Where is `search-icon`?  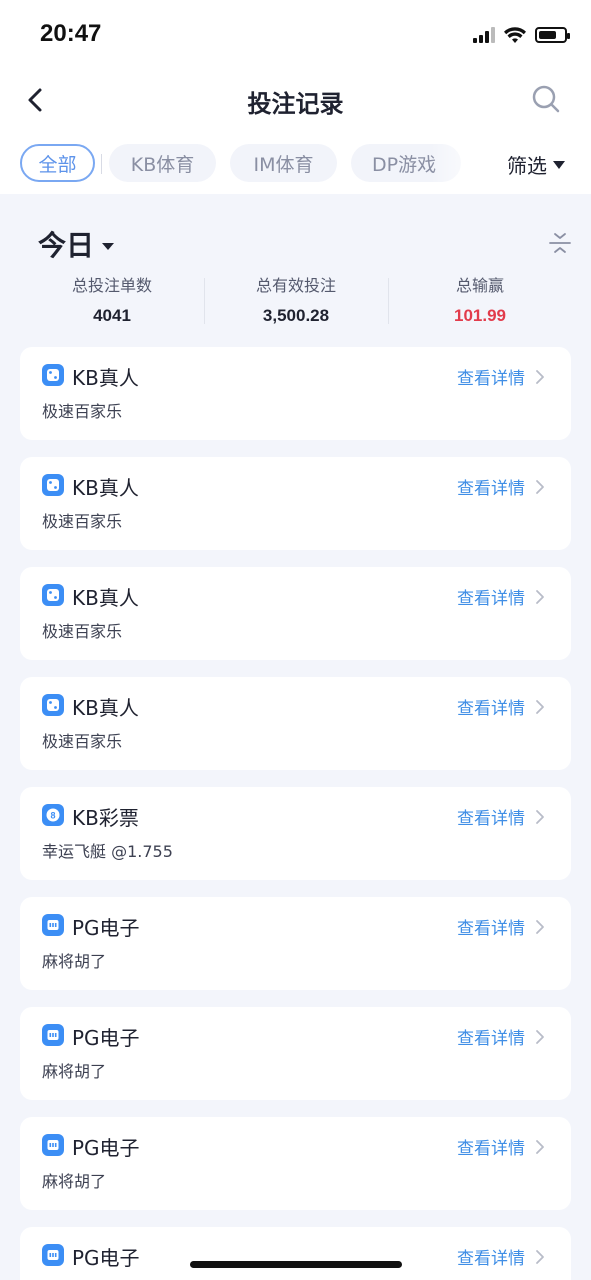
search-icon is located at coordinates (546, 99).